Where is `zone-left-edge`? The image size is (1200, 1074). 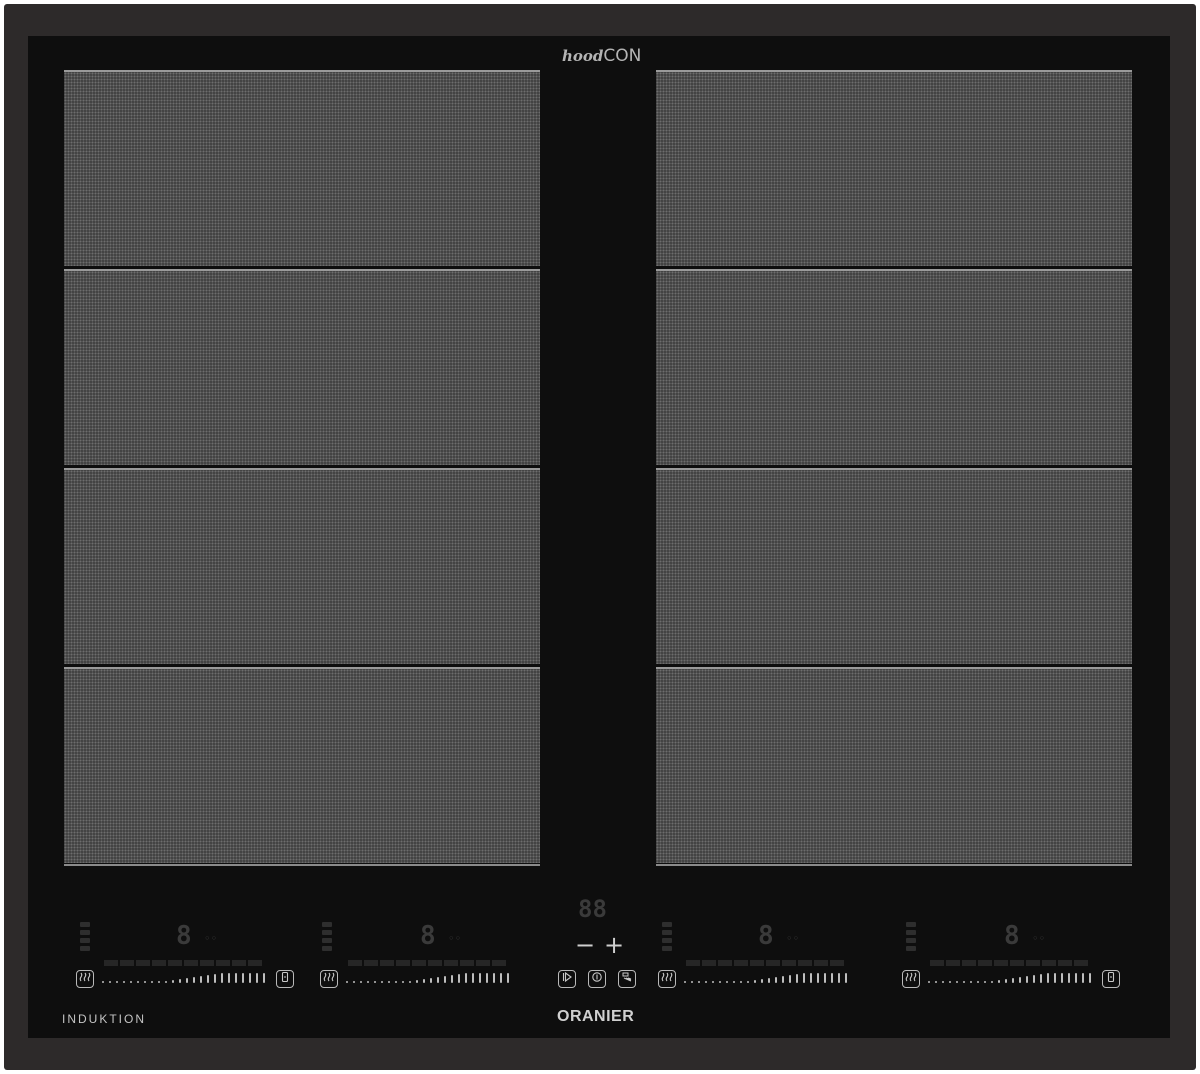 zone-left-edge is located at coordinates (302, 865).